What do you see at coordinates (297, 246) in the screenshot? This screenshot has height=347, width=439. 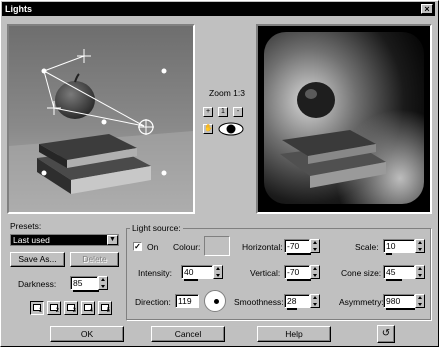 I see `horizontal-field: -70` at bounding box center [297, 246].